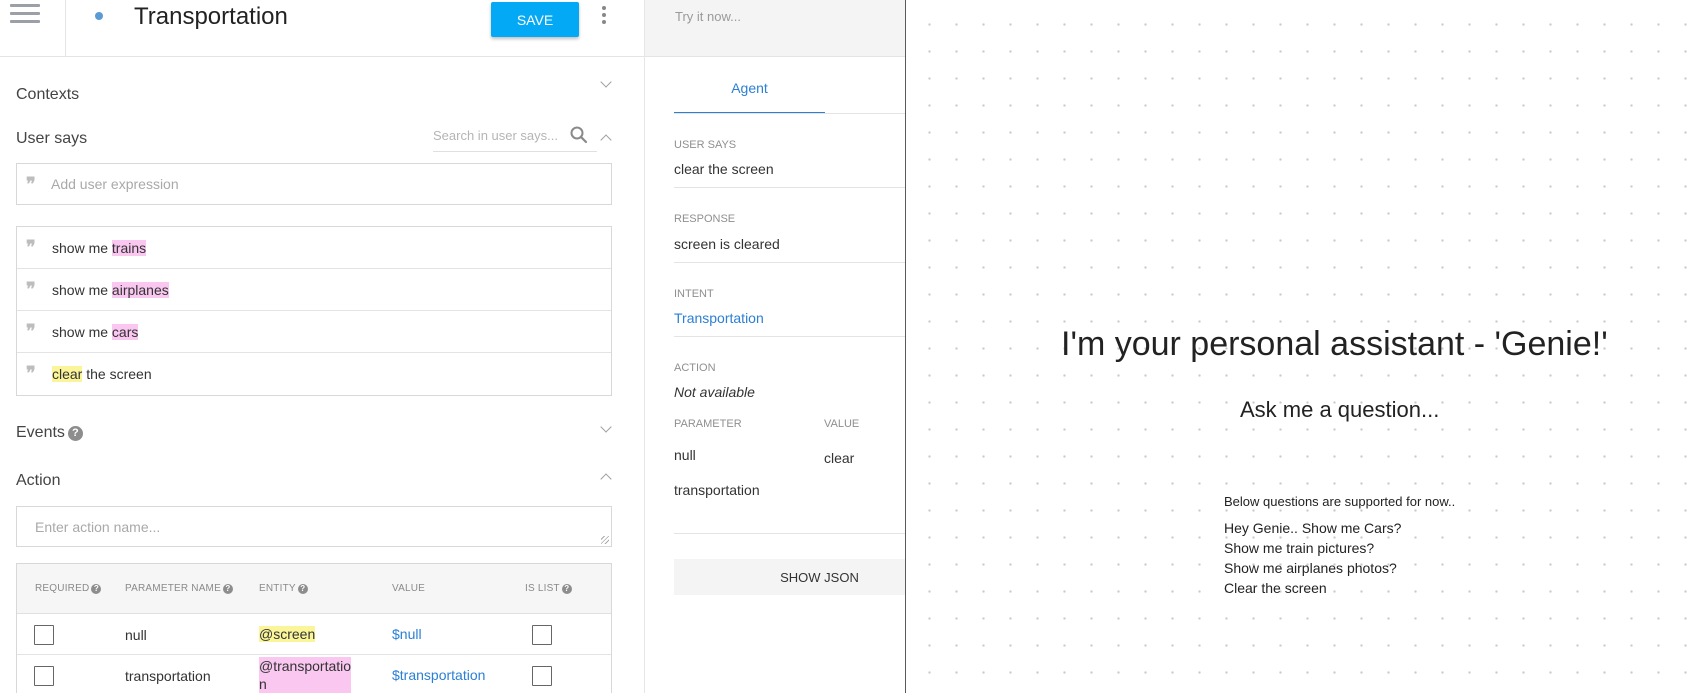  I want to click on parameter-label: PARAMETER, so click(708, 424).